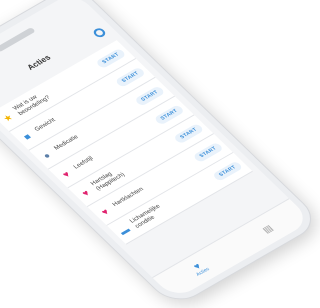 This screenshot has width=320, height=308. Describe the element at coordinates (7, 117) in the screenshot. I see `star-icon: ★` at that location.